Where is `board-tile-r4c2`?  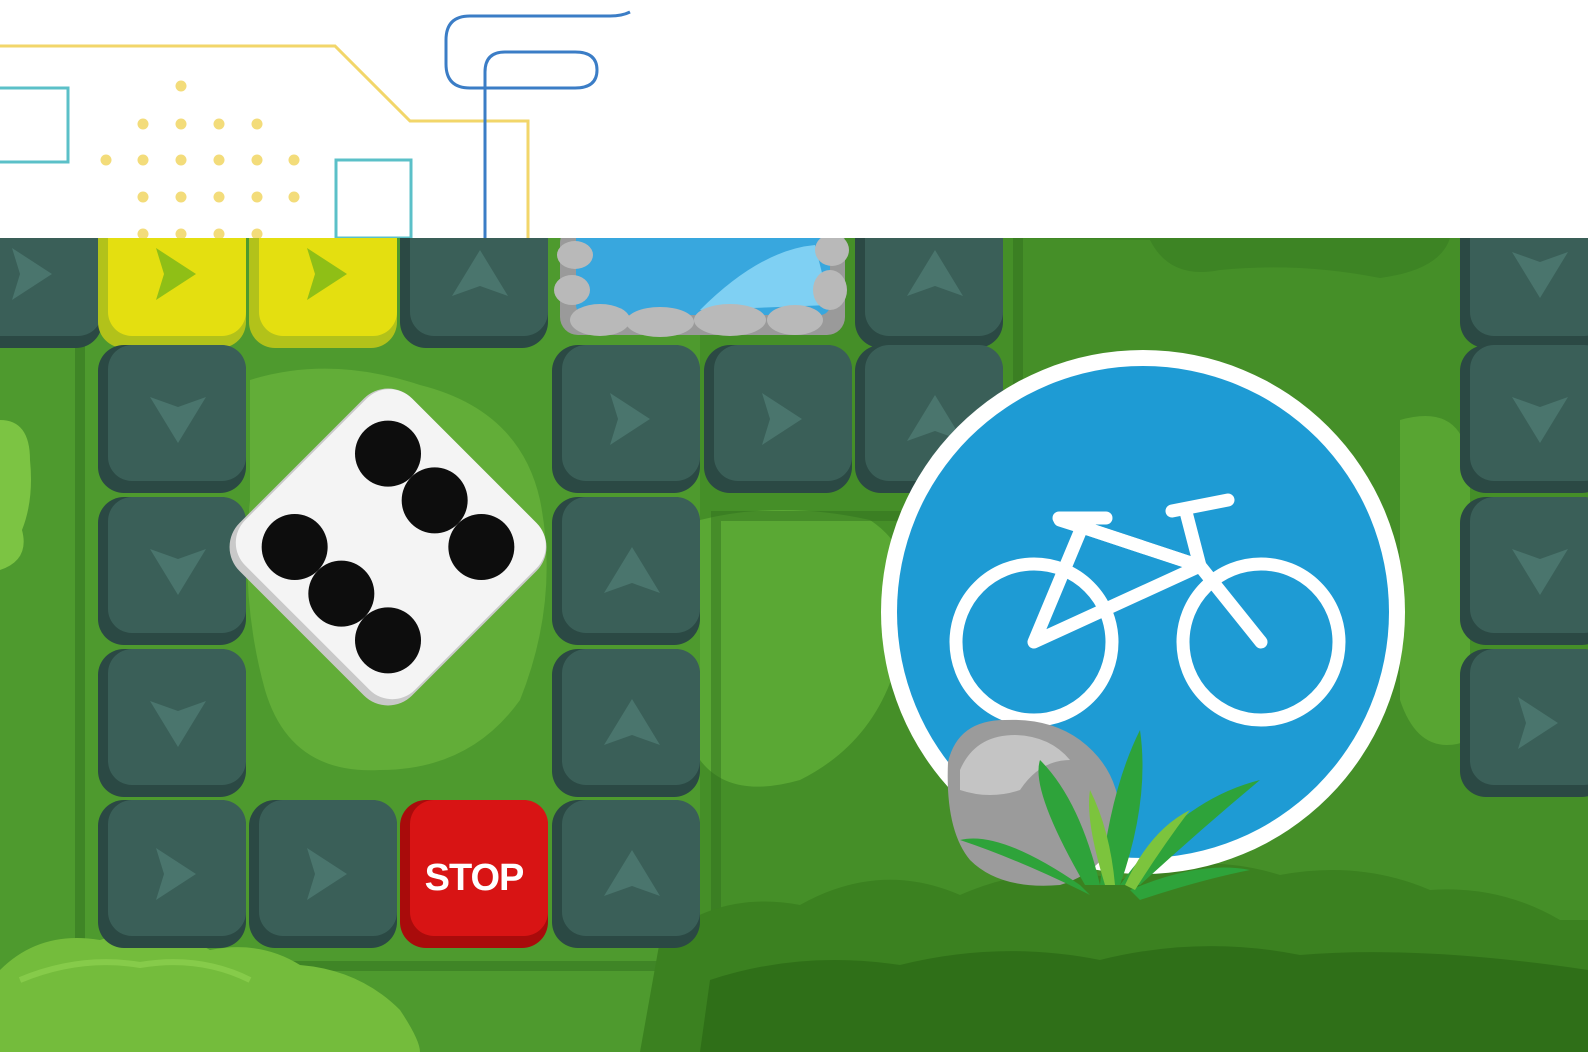 board-tile-r4c2 is located at coordinates (323, 874).